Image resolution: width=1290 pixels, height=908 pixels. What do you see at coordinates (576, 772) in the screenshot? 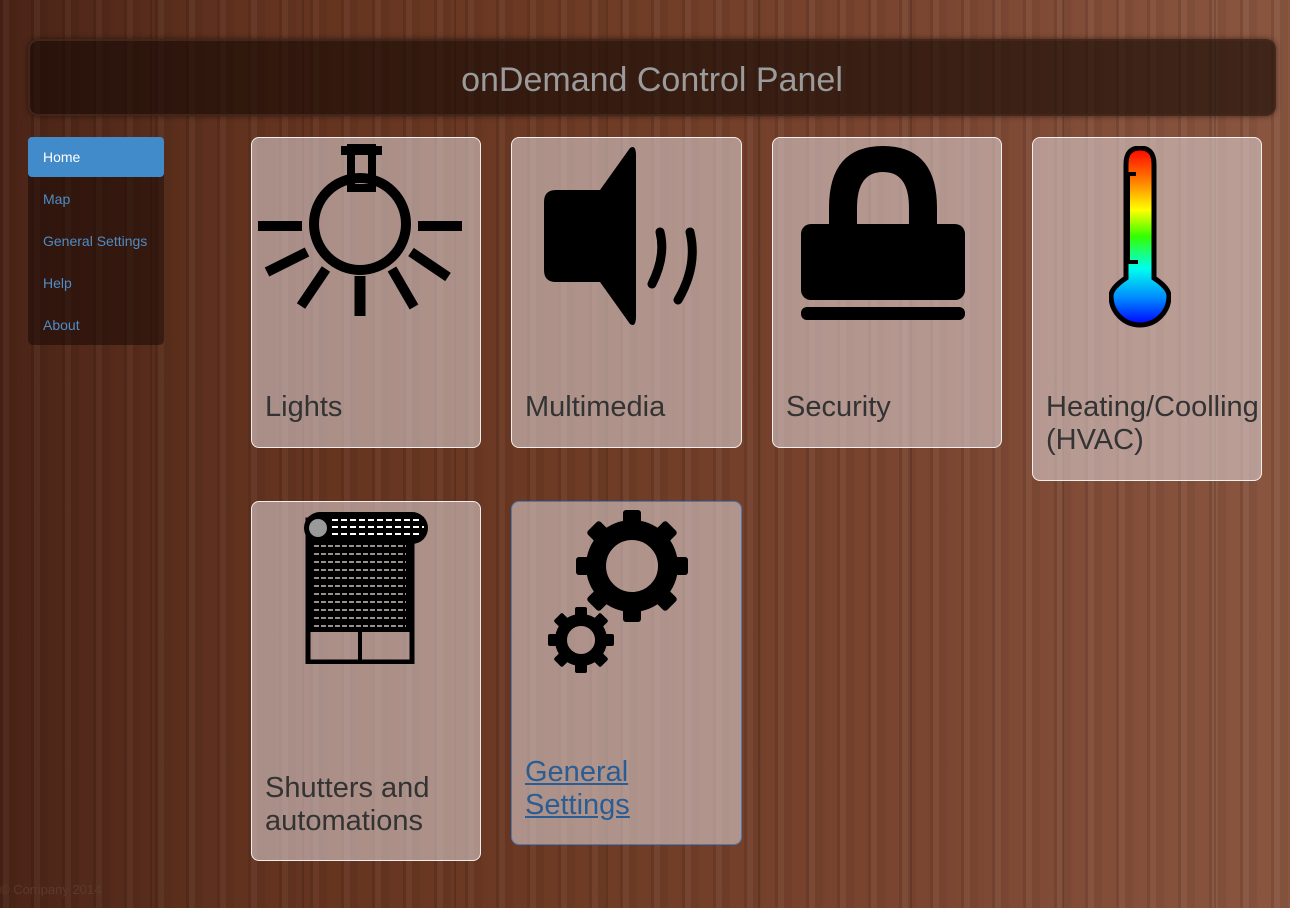
I see `general-settings-tile-label-line1: General` at bounding box center [576, 772].